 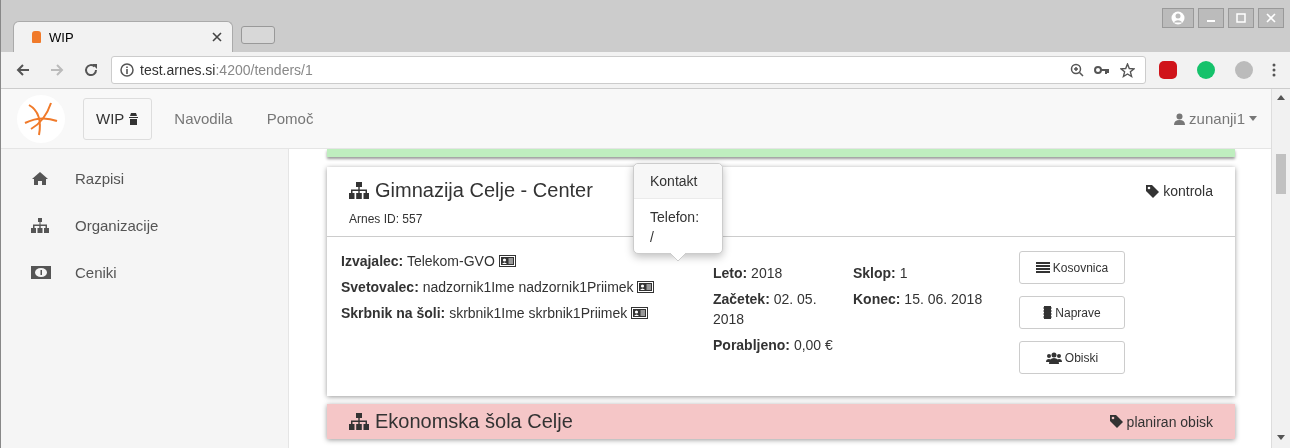 I want to click on sidebar-item: Ceniki, so click(x=144, y=272).